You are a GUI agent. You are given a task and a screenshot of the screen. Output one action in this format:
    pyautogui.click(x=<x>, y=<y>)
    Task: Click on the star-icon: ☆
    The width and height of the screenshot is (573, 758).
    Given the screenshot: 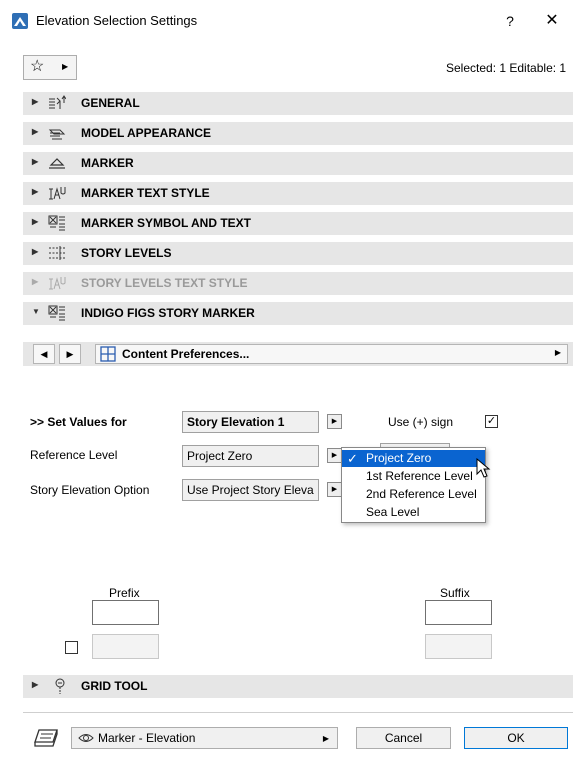 What is the action you would take?
    pyautogui.click(x=37, y=66)
    